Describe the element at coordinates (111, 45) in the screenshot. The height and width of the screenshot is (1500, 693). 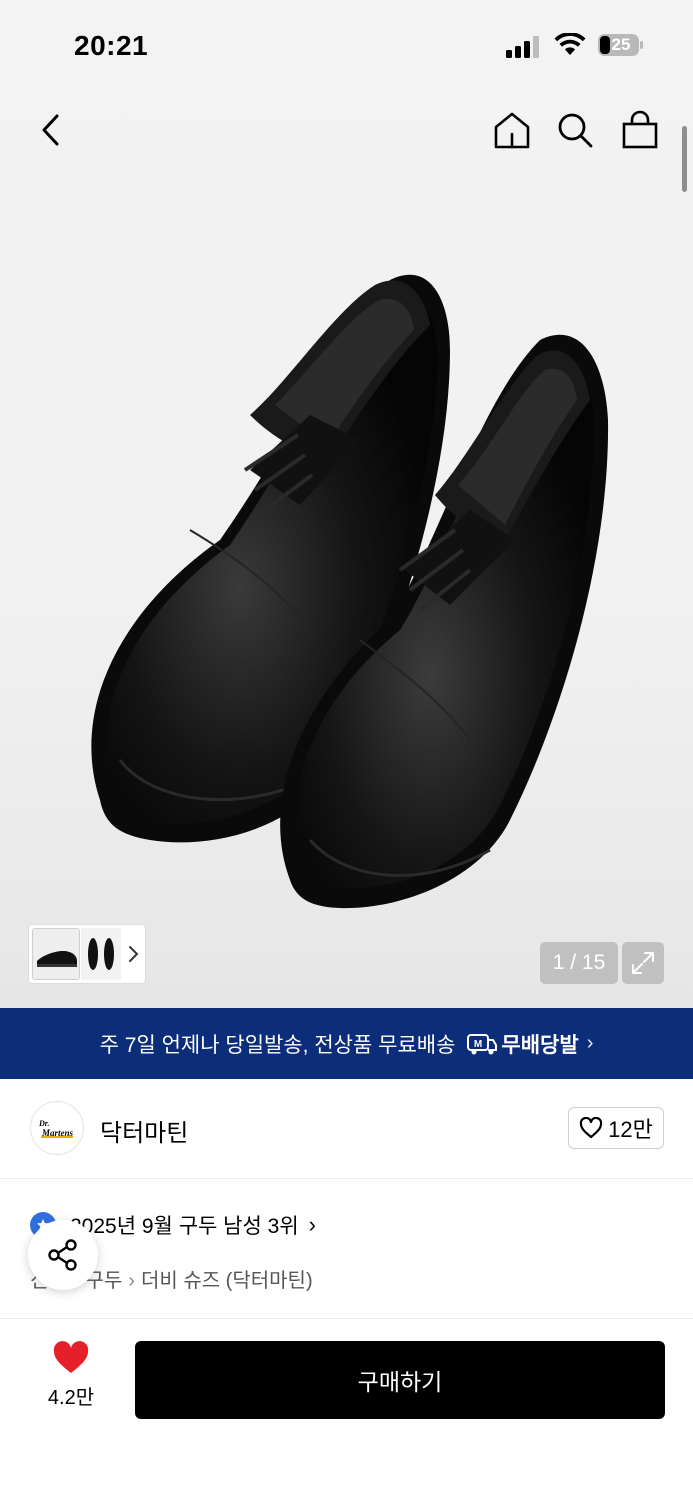
I see `status-time: 20:21` at that location.